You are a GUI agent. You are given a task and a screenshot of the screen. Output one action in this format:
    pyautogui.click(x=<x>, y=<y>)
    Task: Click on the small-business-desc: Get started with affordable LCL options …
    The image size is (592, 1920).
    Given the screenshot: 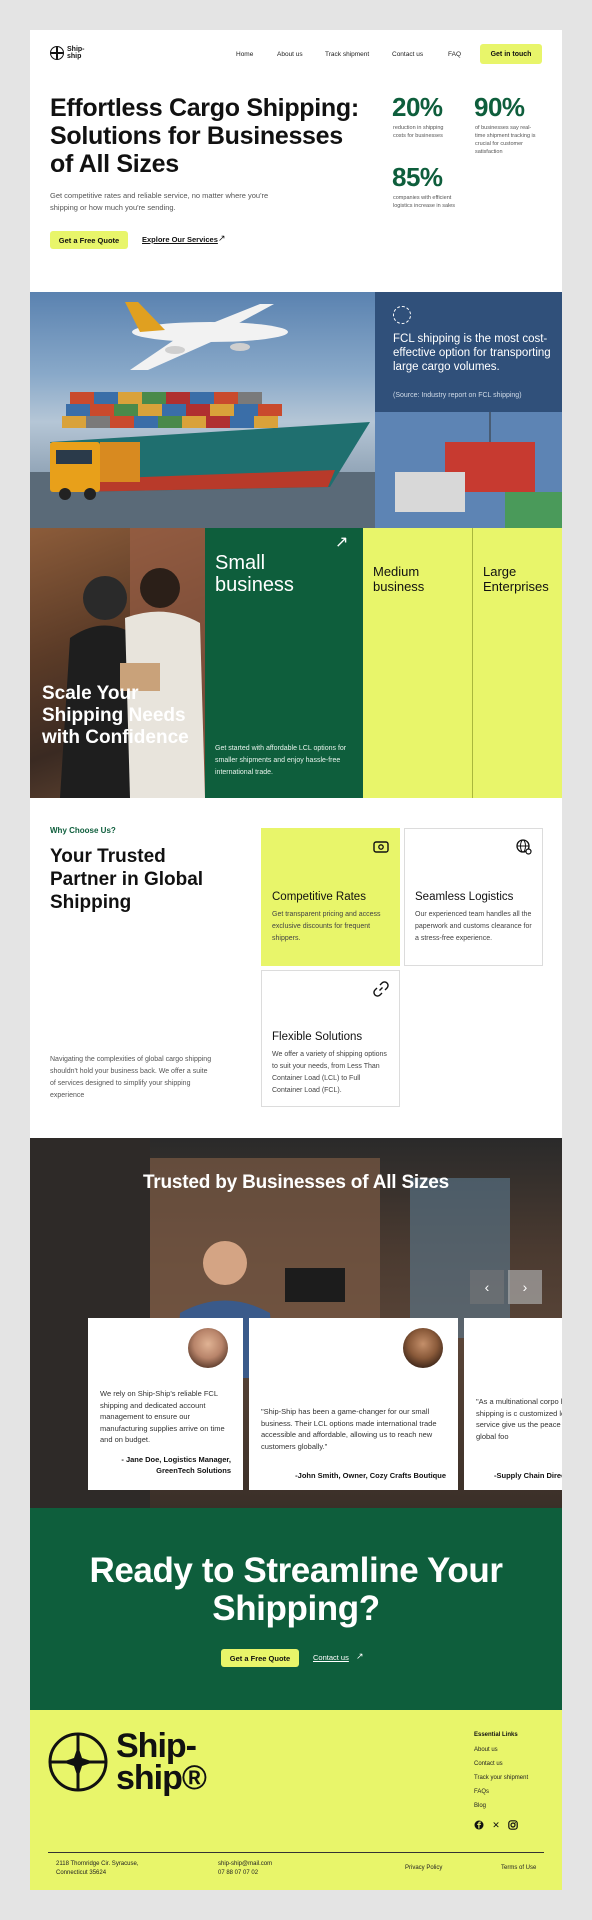 What is the action you would take?
    pyautogui.click(x=281, y=760)
    